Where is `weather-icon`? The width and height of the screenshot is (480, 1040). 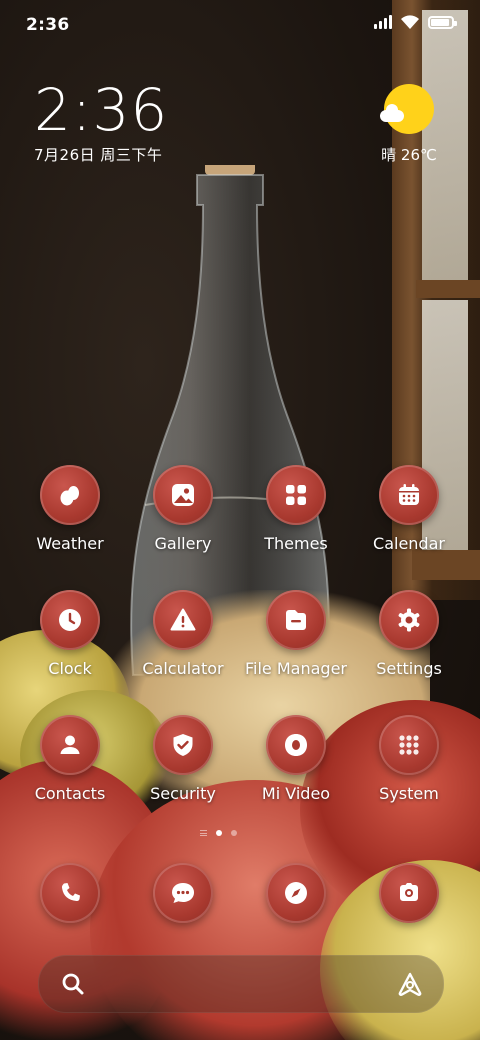 weather-icon is located at coordinates (70, 495).